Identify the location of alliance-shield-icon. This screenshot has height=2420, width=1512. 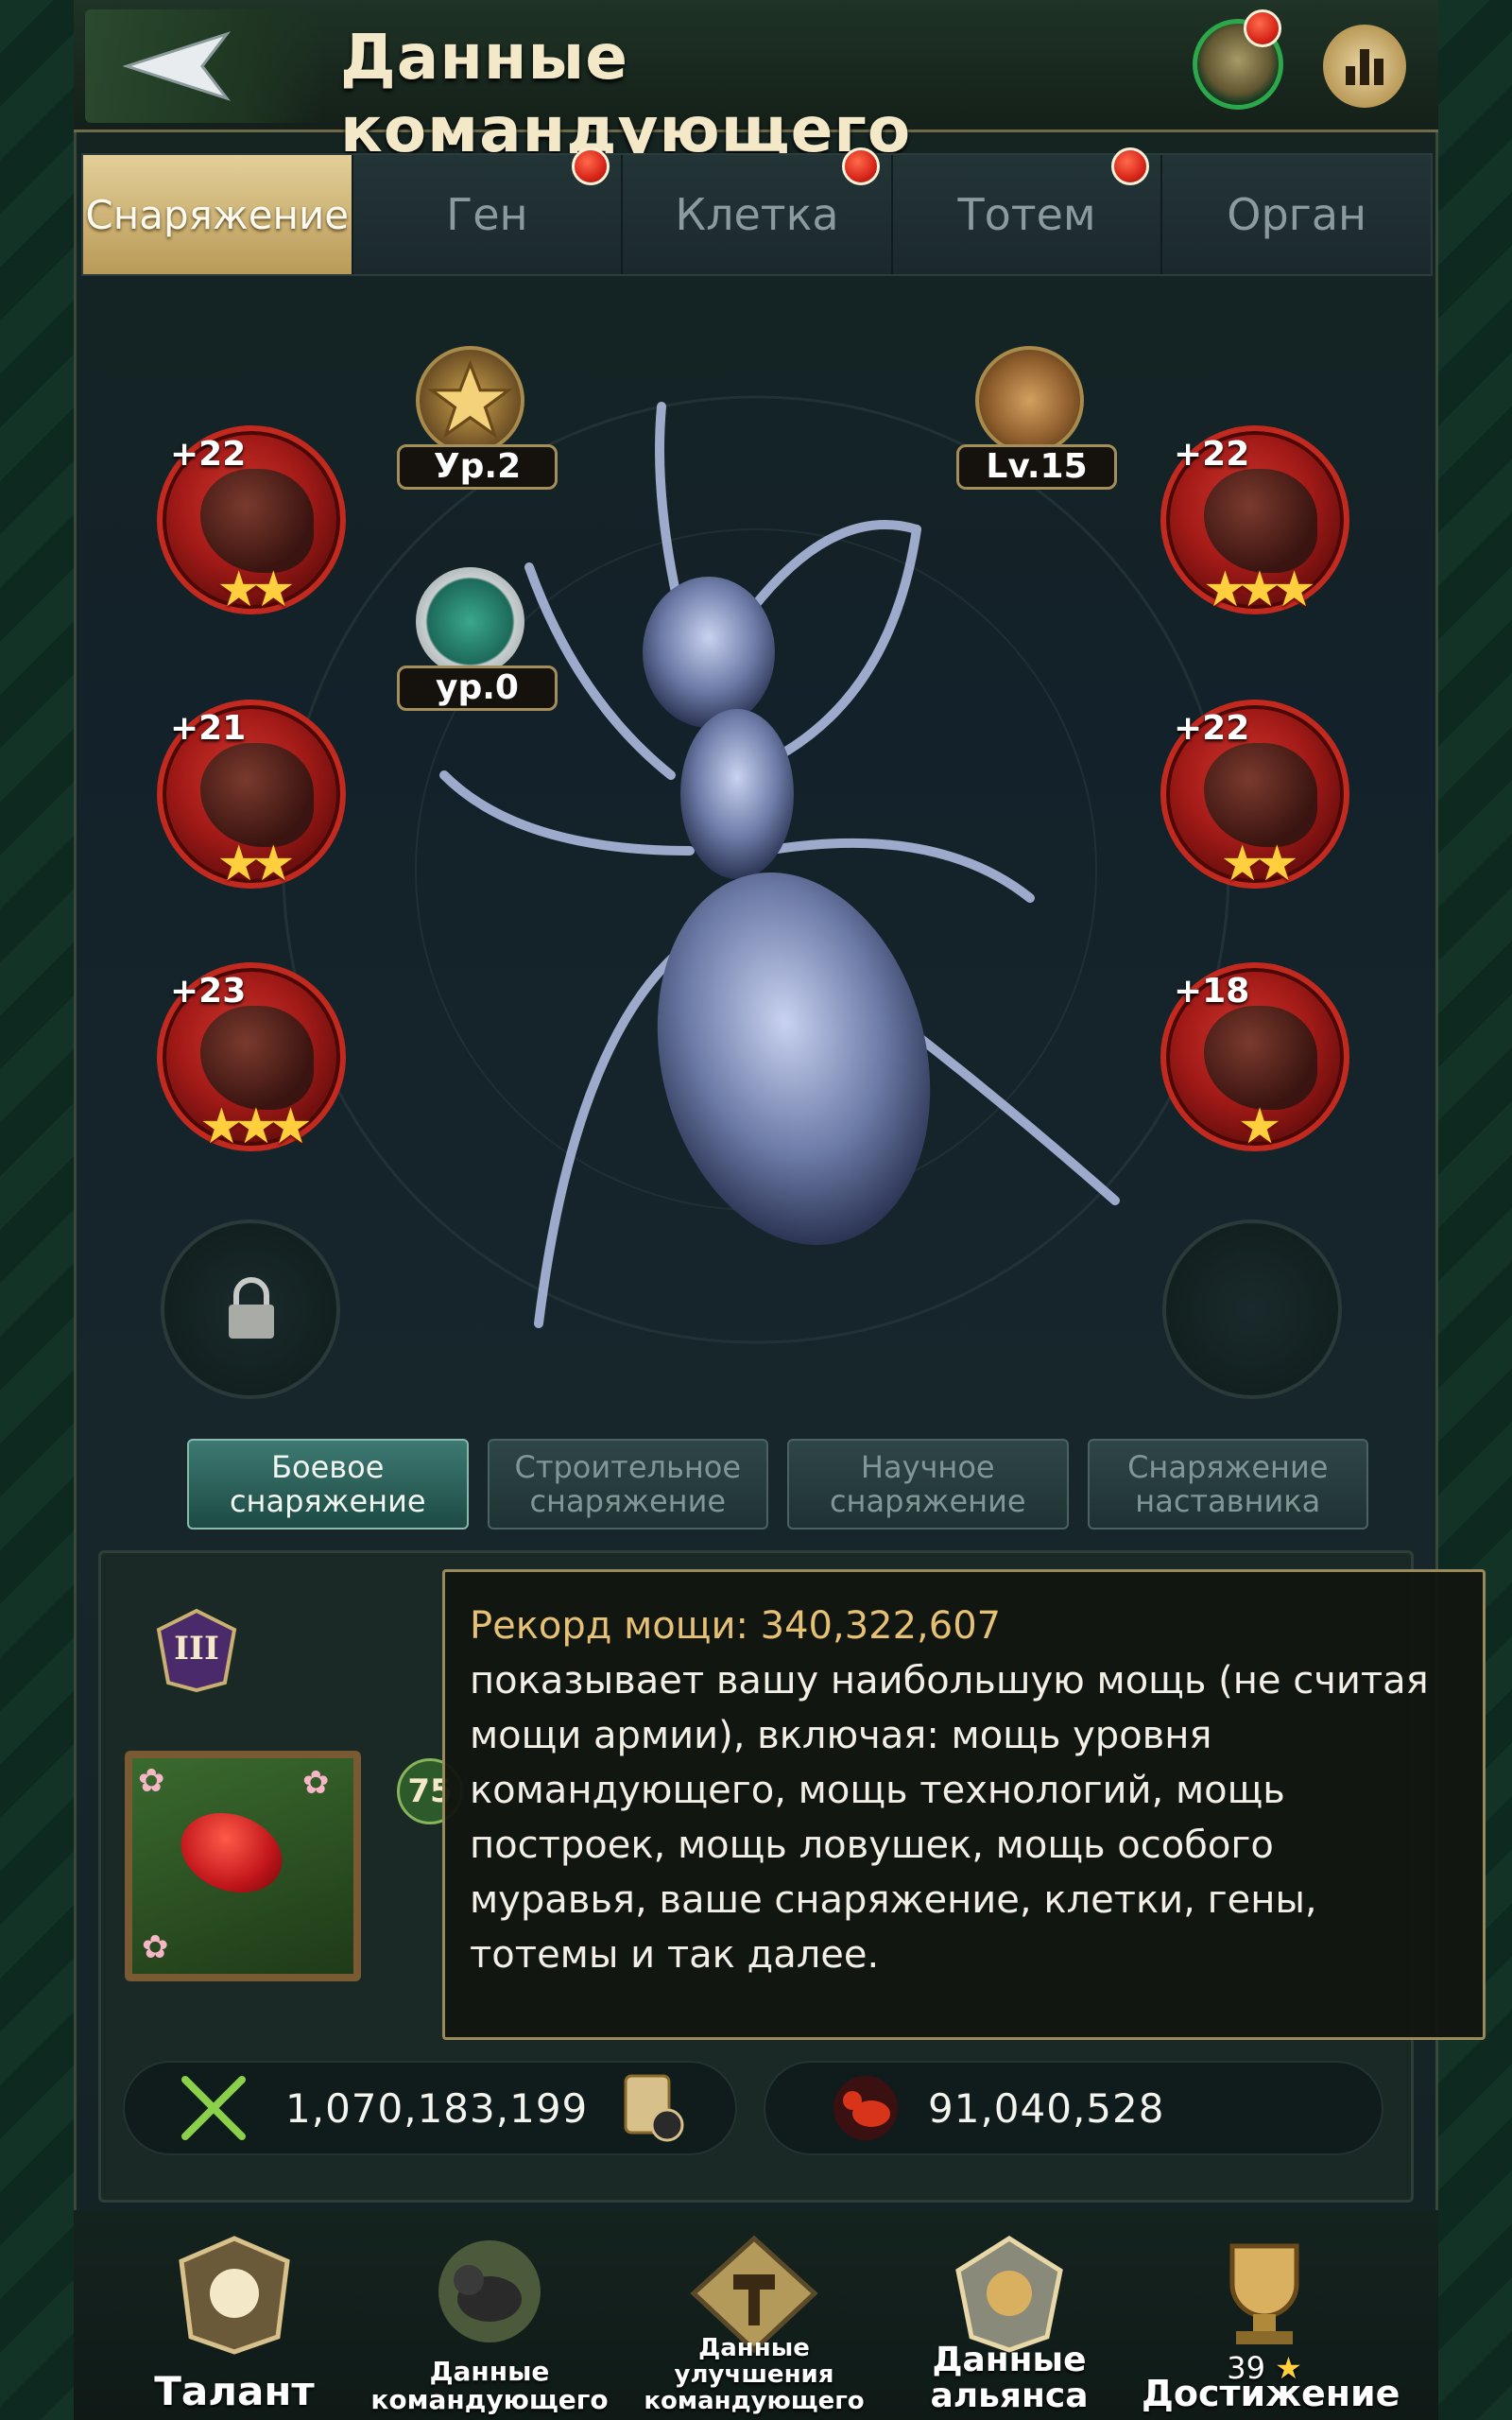
(1009, 2294).